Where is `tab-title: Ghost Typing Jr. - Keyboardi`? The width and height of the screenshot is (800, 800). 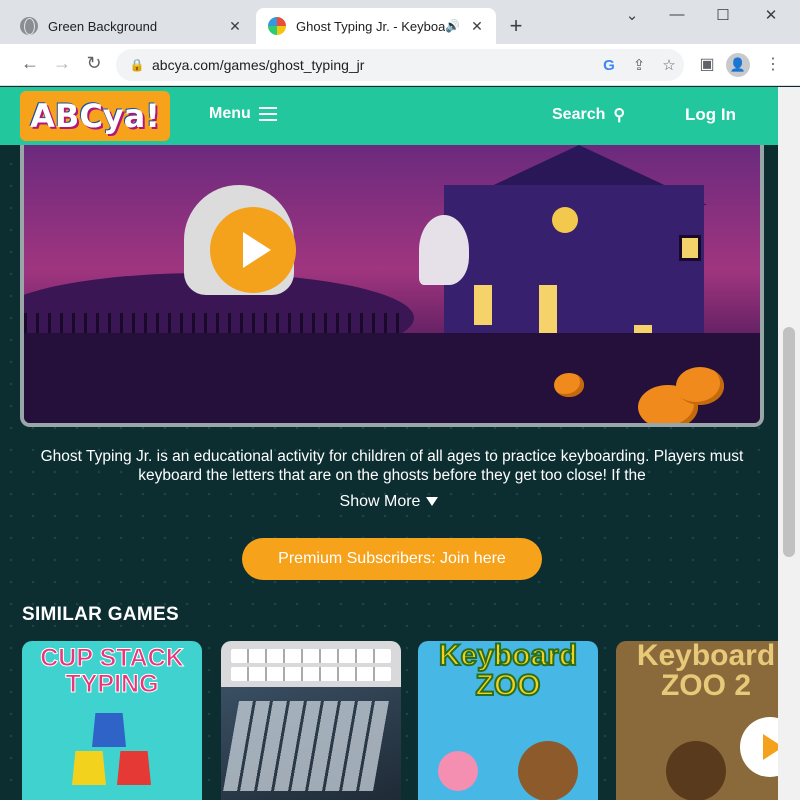
tab-title: Ghost Typing Jr. - Keyboardi is located at coordinates (371, 26).